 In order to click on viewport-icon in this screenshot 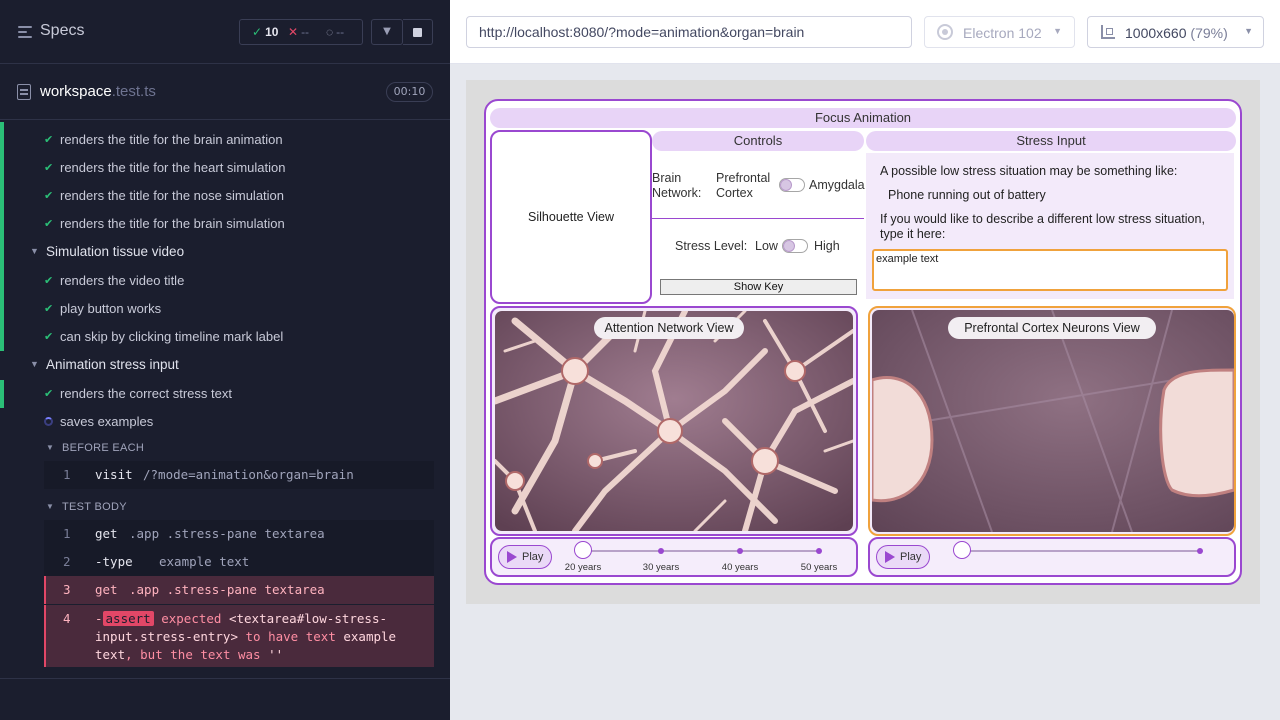, I will do `click(1108, 32)`.